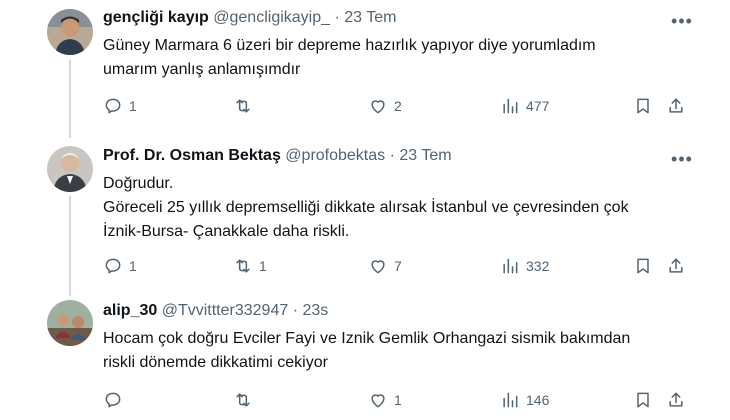 Image resolution: width=730 pixels, height=420 pixels. What do you see at coordinates (202, 69) in the screenshot?
I see `tweet-text-line: umarım yanlış anlamışımdır` at bounding box center [202, 69].